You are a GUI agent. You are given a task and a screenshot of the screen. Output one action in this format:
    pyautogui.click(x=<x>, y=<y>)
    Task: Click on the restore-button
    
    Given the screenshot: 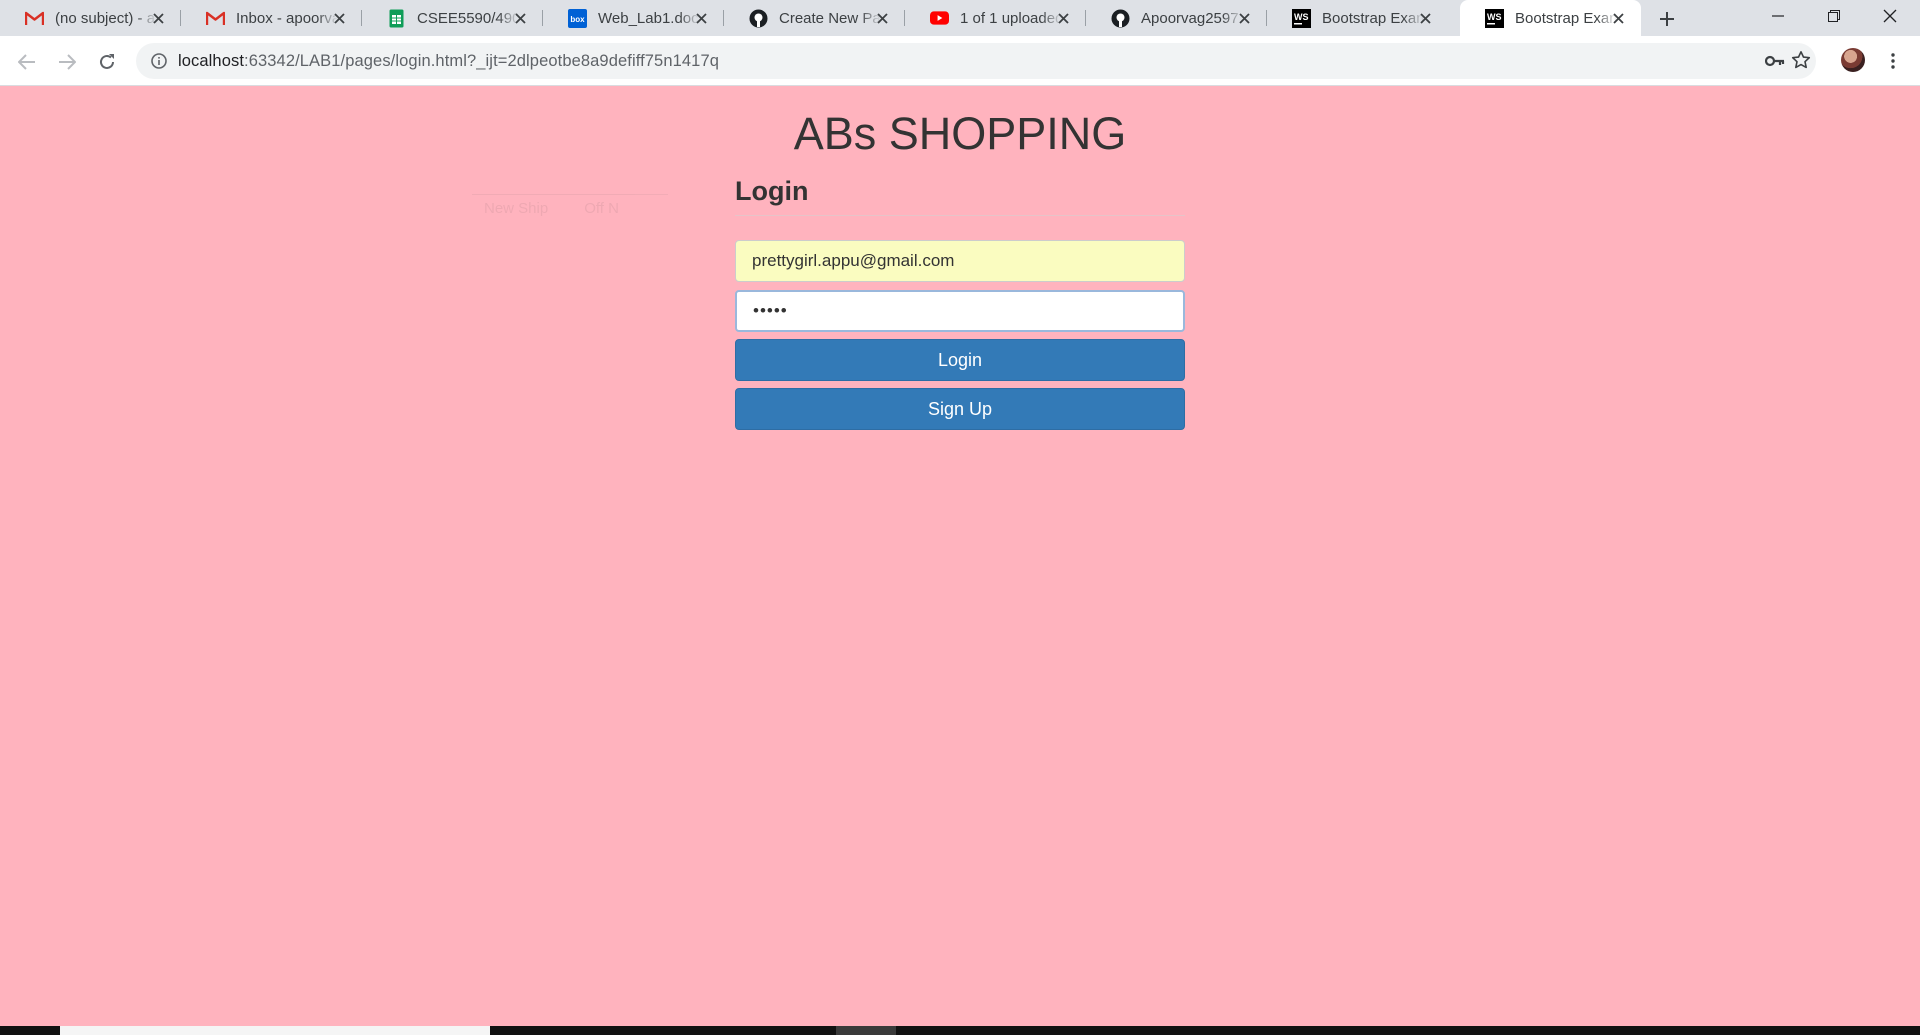 What is the action you would take?
    pyautogui.click(x=1834, y=16)
    